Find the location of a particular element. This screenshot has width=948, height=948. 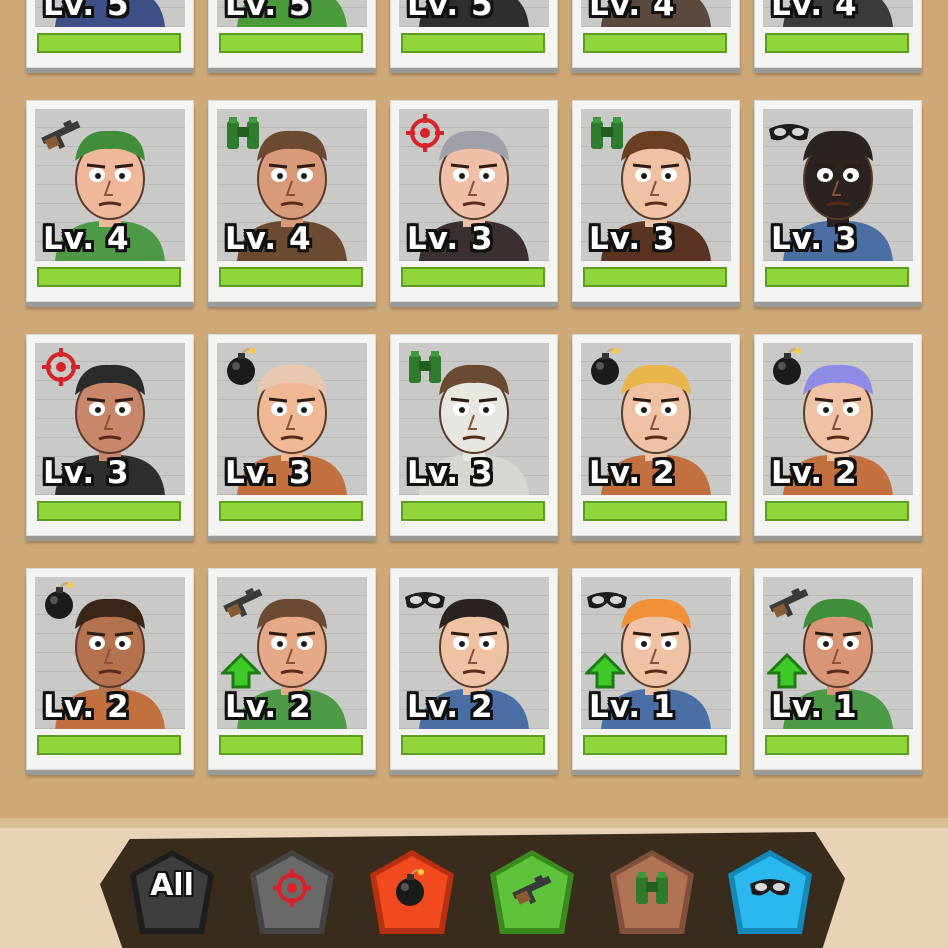

toolbar-strip is located at coordinates (474, 823).